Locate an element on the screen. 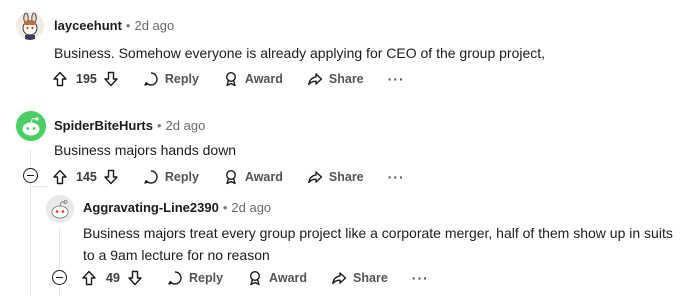 This screenshot has width=690, height=296. comment-meta: layceehunt • 2d ago is located at coordinates (114, 26).